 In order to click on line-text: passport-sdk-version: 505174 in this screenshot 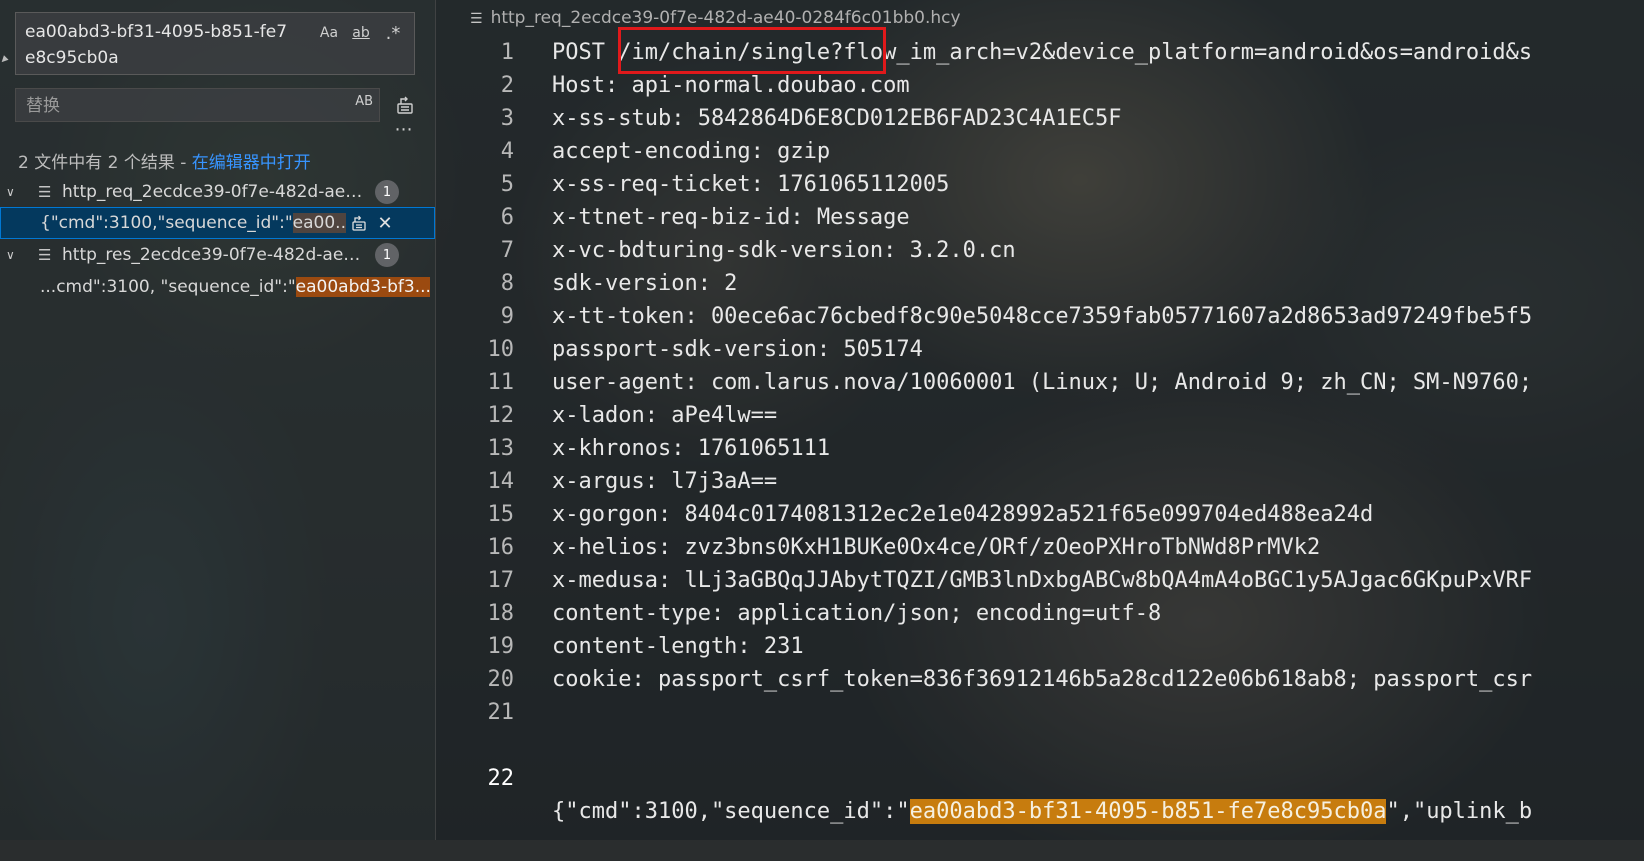, I will do `click(737, 349)`.